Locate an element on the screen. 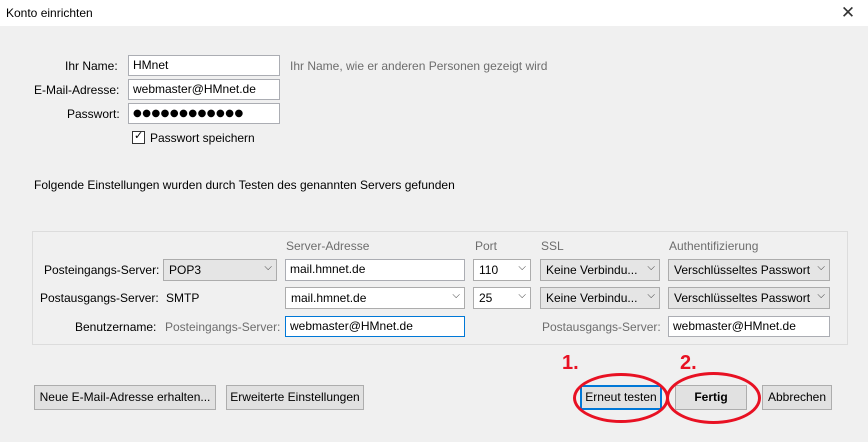 The image size is (868, 442). incoming-protocol-select: POP3 ⌵ is located at coordinates (220, 270).